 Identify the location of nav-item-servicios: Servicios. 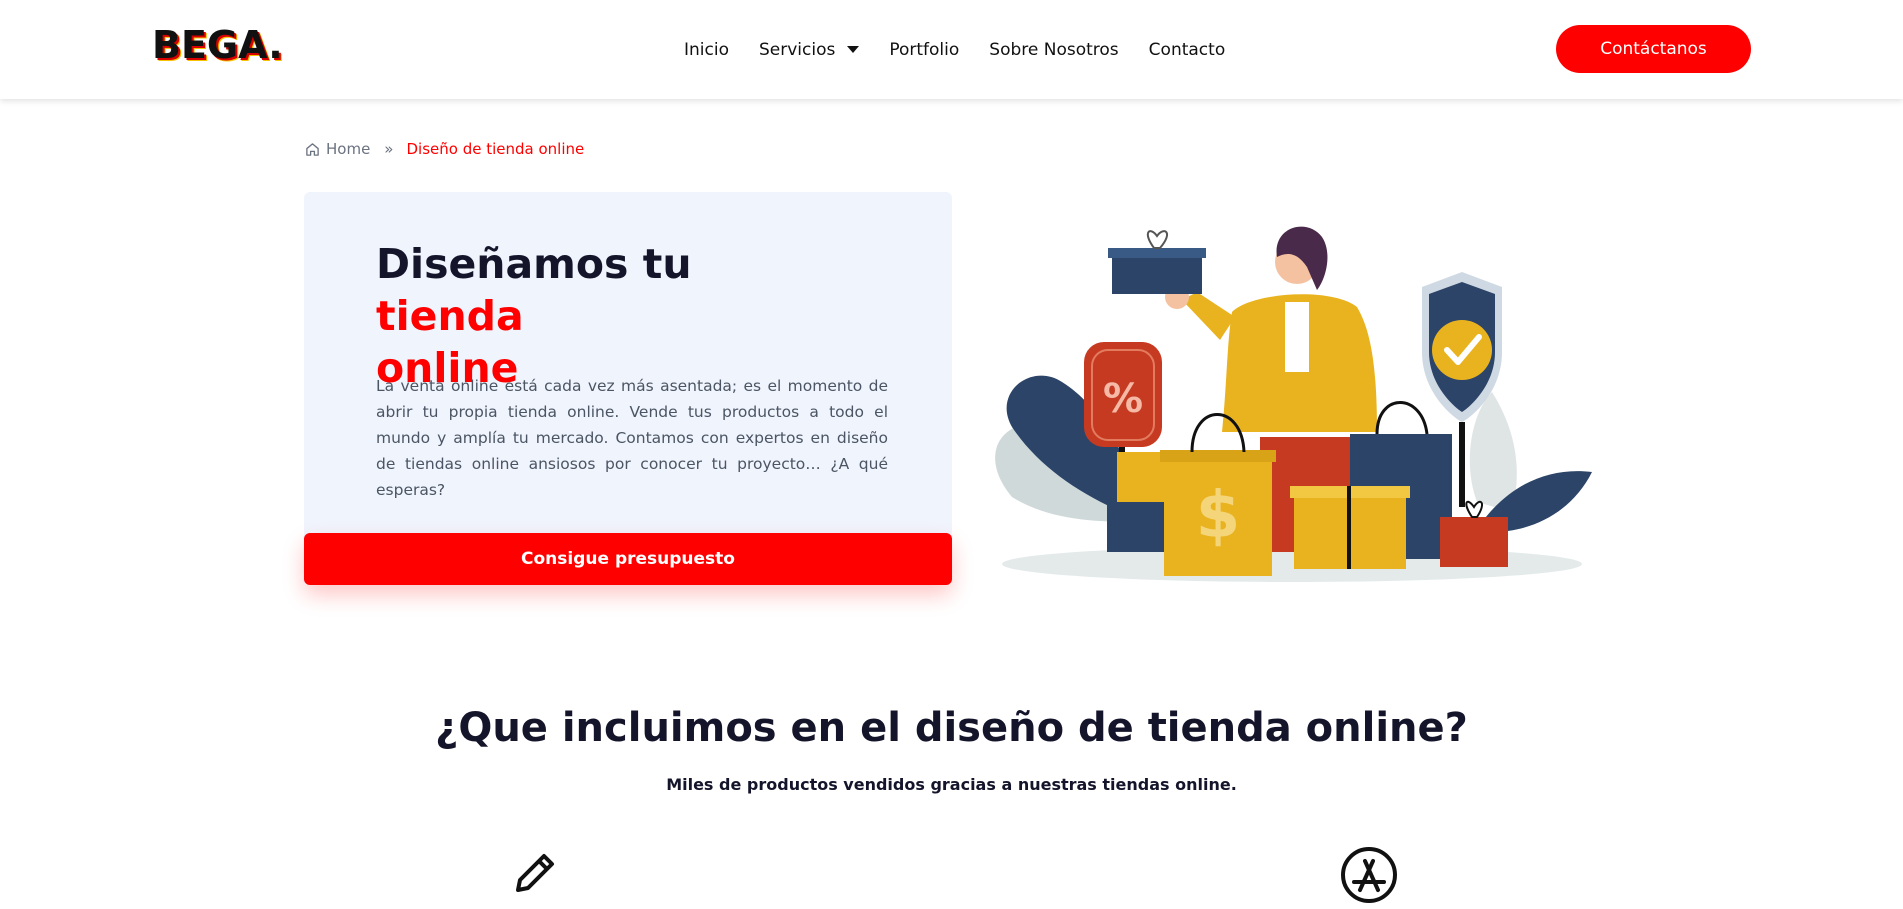
(809, 49).